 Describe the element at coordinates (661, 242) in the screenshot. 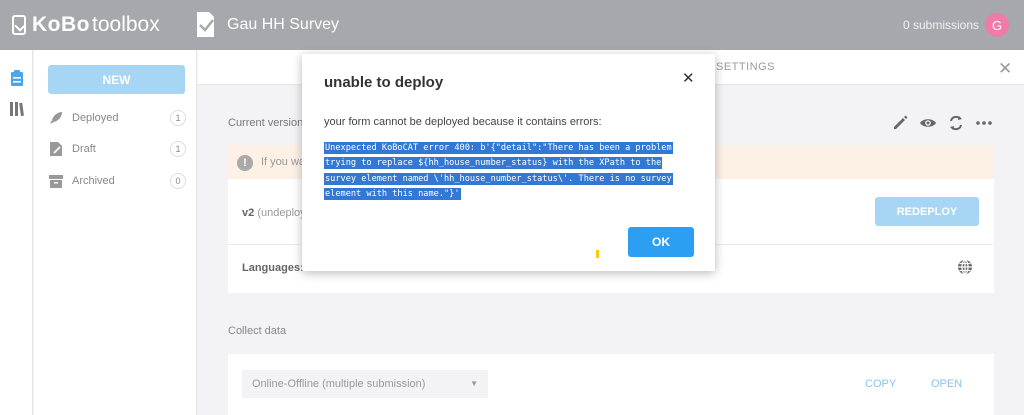

I see `ok-button: OK` at that location.